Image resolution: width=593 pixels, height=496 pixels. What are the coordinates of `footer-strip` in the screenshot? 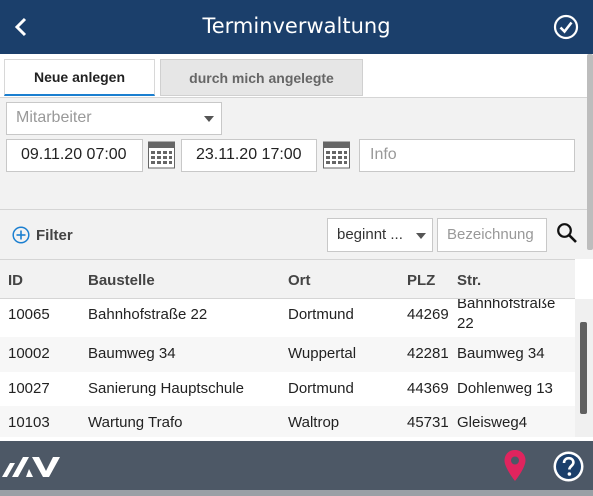 It's located at (296, 493).